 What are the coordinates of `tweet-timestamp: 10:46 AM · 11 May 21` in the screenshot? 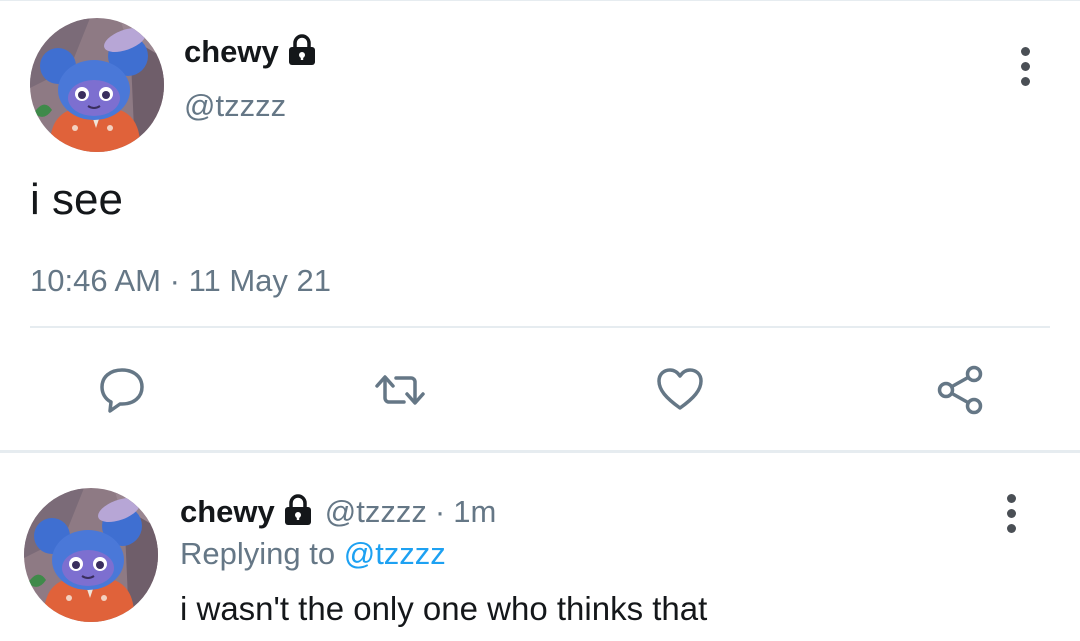 It's located at (180, 281).